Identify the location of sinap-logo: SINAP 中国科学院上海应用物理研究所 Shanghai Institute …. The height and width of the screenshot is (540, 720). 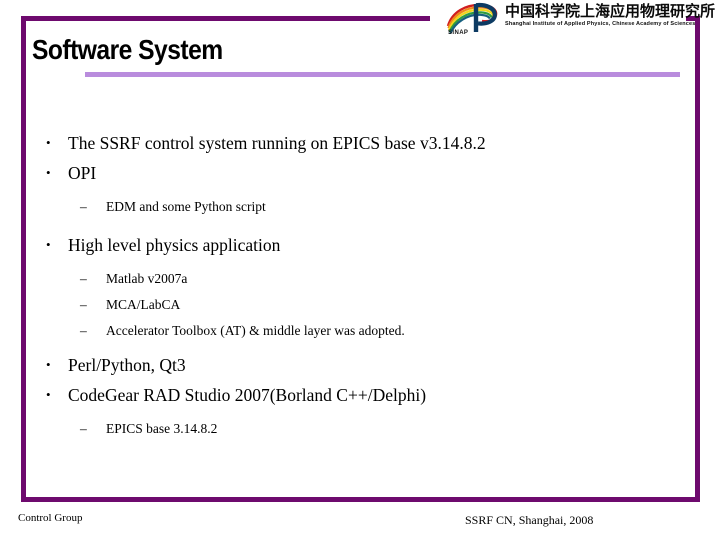
(580, 19).